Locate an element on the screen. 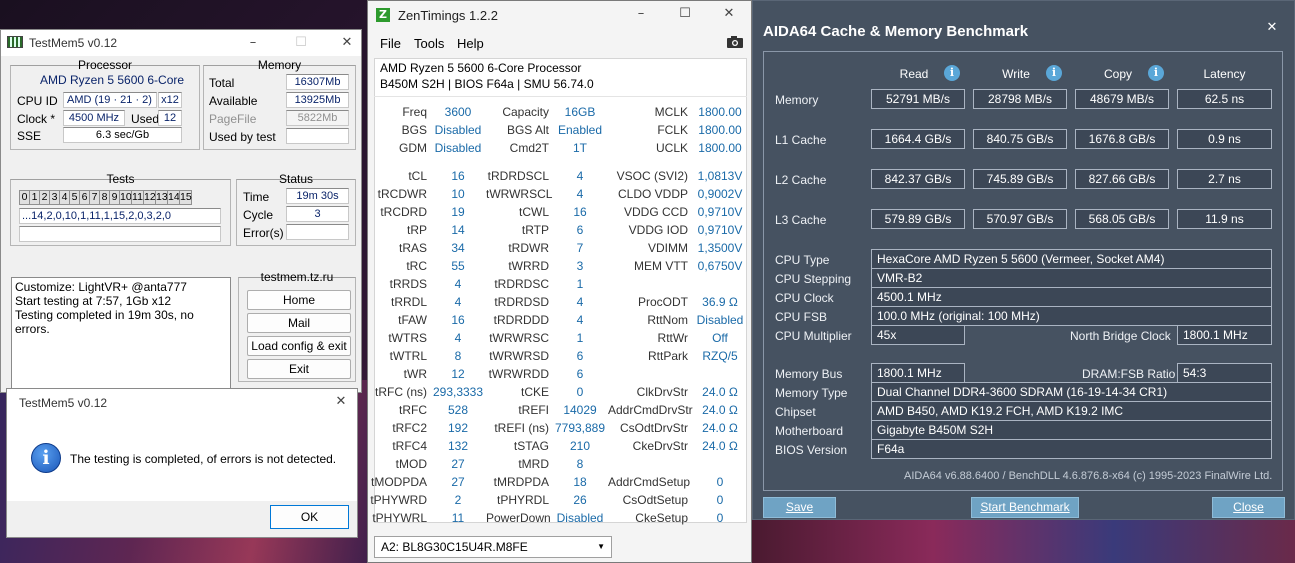 The width and height of the screenshot is (1295, 563). bench-value: 62.5 ns is located at coordinates (1224, 99).